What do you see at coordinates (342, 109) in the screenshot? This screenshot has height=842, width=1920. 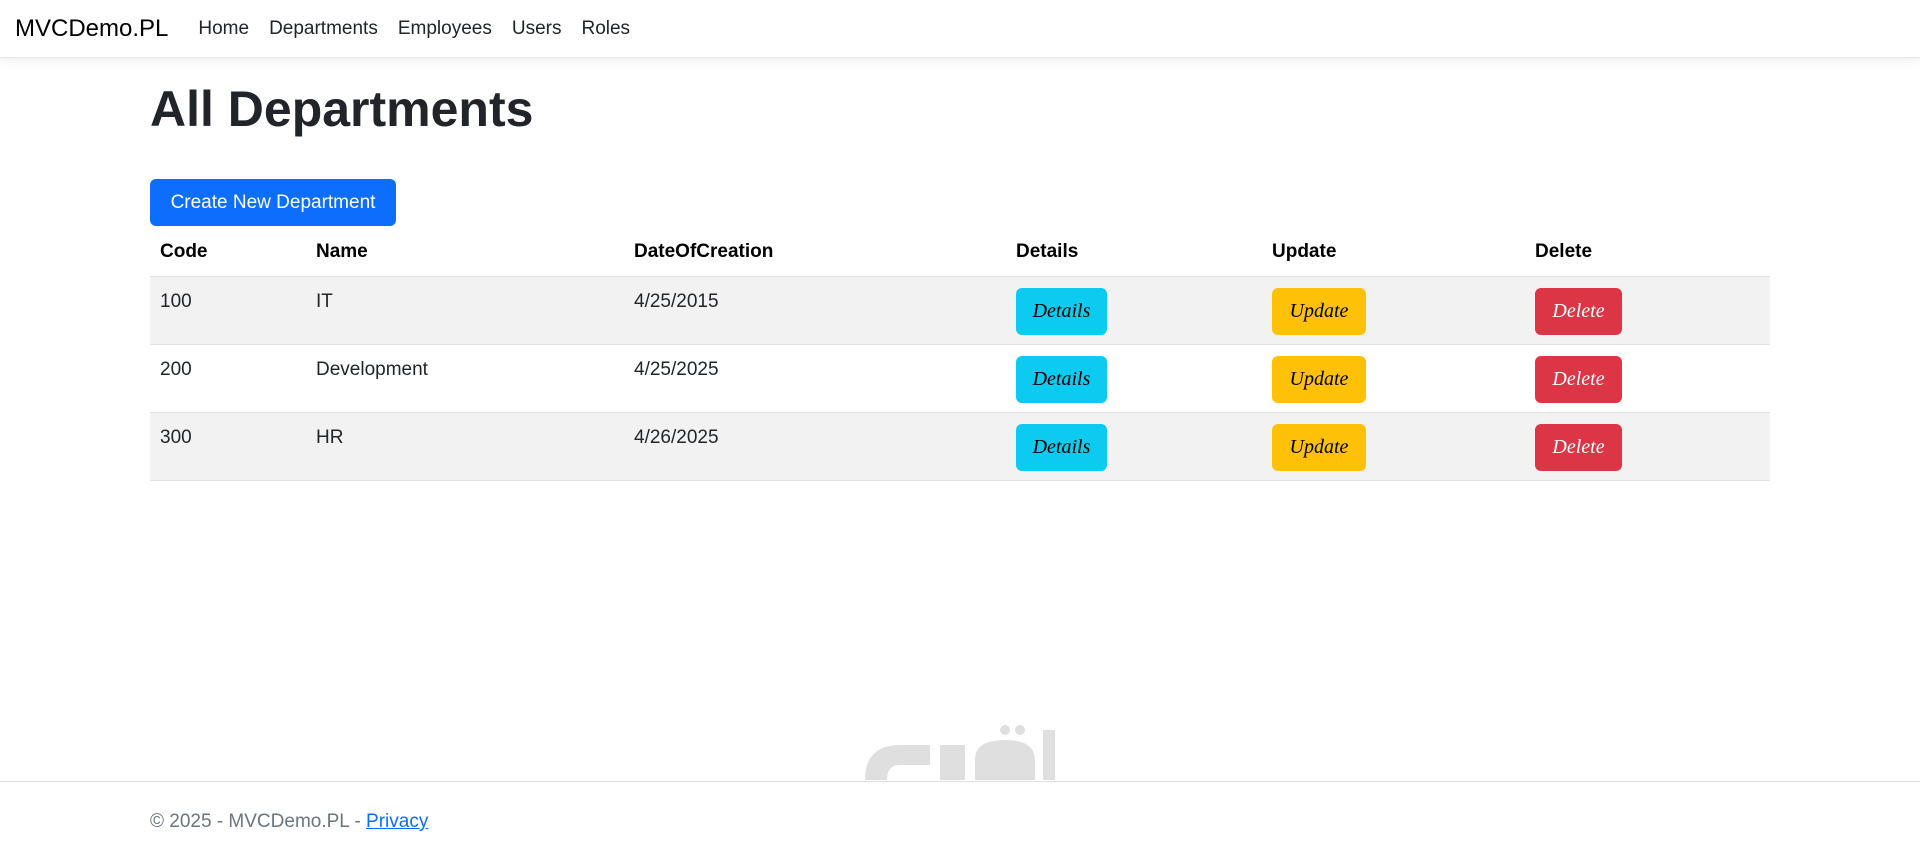 I see `page-title: All Departments` at bounding box center [342, 109].